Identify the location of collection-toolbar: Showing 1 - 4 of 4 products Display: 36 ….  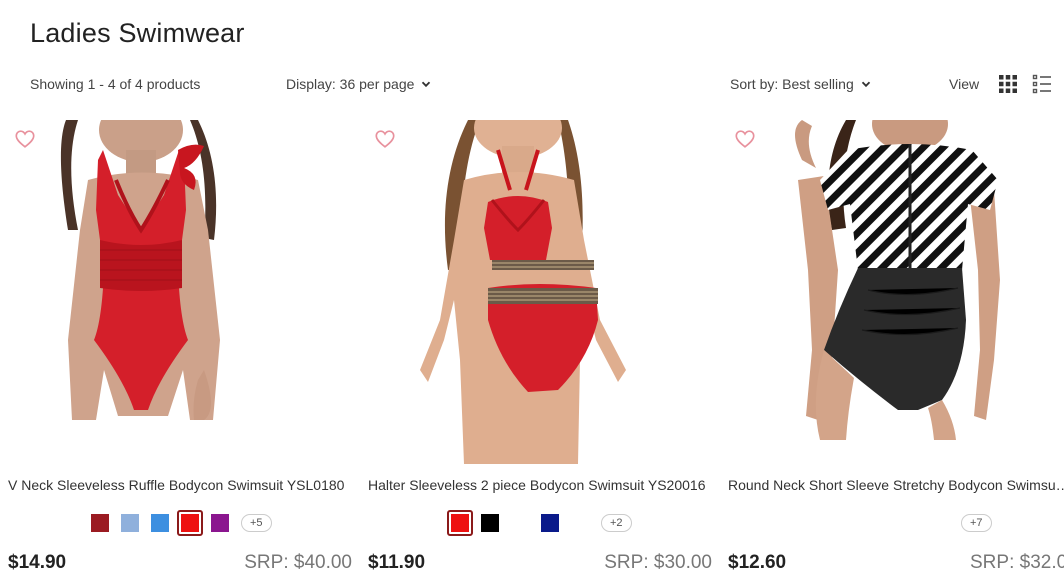
(532, 84).